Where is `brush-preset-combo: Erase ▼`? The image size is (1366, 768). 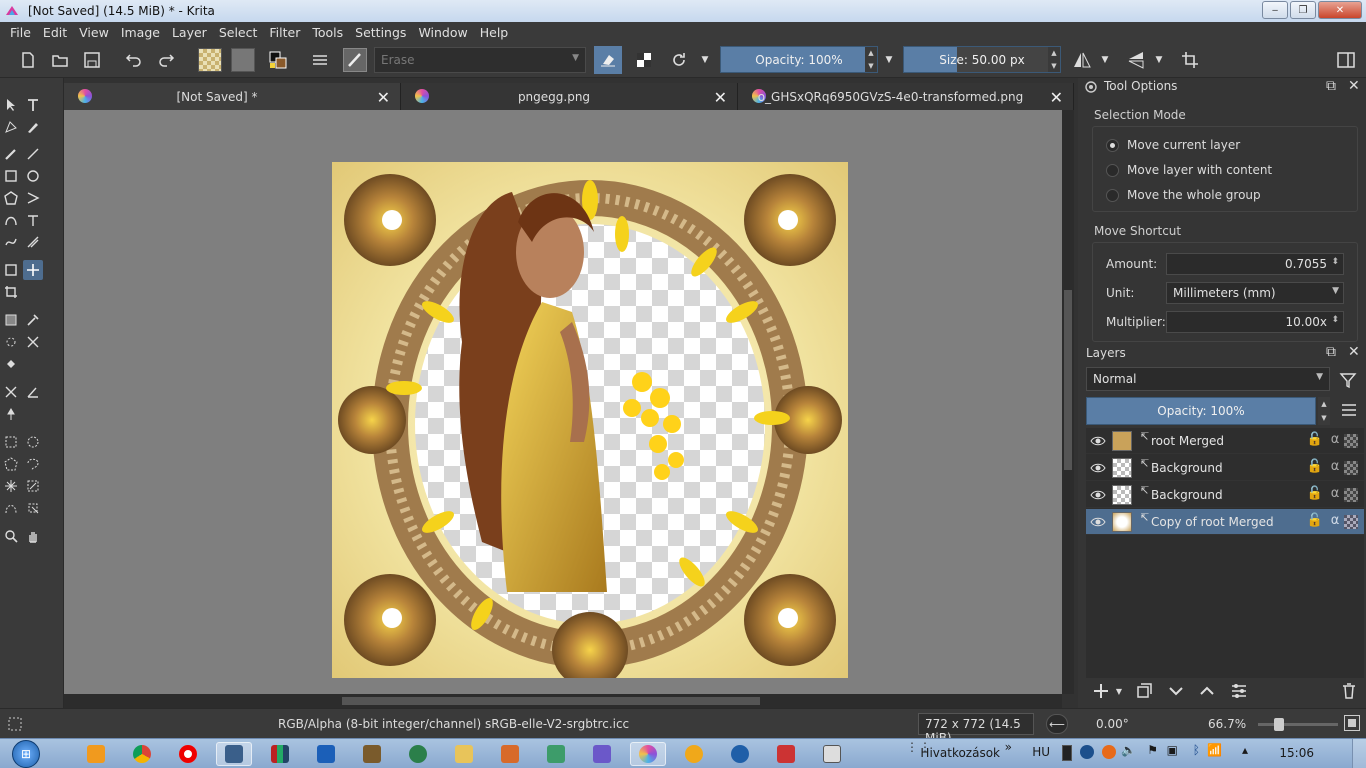 brush-preset-combo: Erase ▼ is located at coordinates (480, 60).